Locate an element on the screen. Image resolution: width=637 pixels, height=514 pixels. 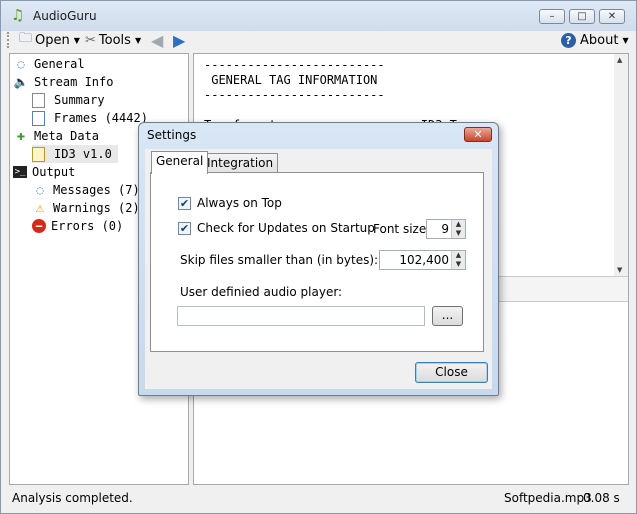
open-label: Open is located at coordinates (52, 40).